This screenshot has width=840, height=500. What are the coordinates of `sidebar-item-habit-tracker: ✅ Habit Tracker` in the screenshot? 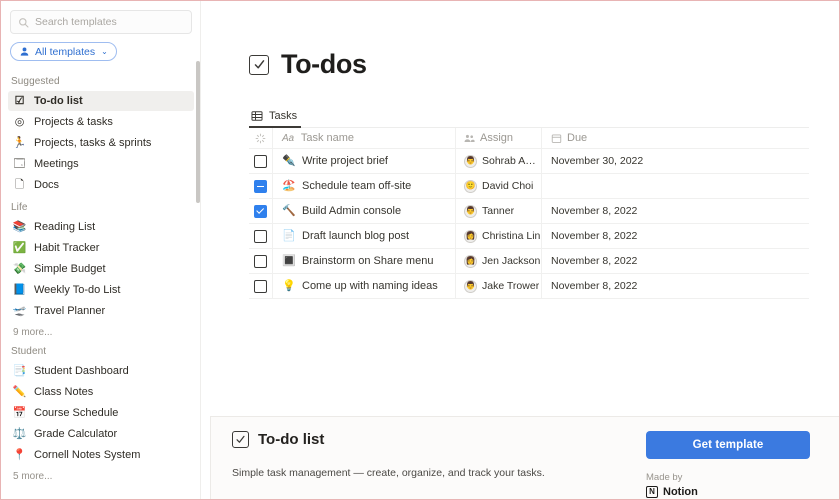 It's located at (101, 248).